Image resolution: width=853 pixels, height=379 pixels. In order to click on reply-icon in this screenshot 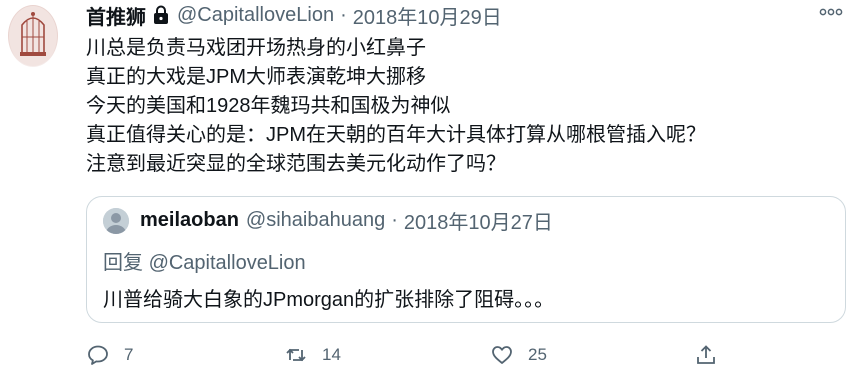, I will do `click(98, 355)`.